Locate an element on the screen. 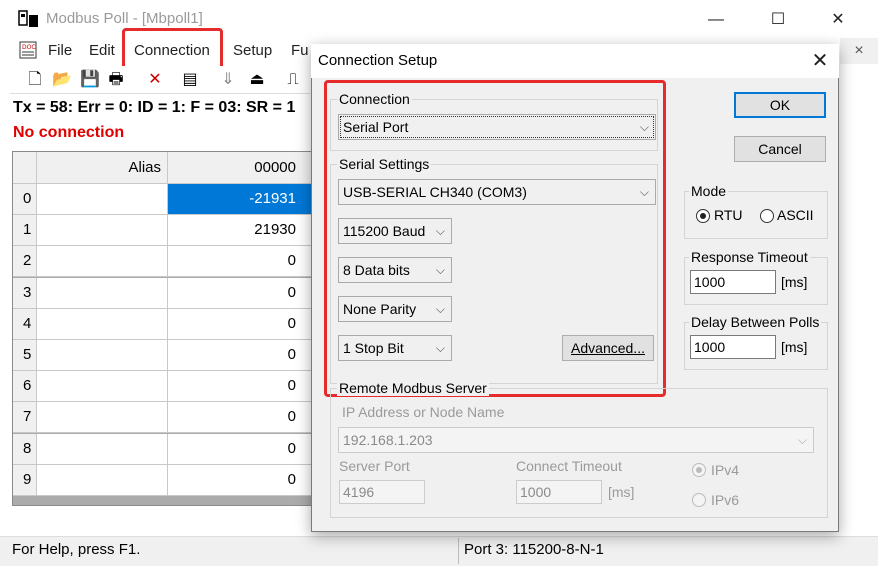 The height and width of the screenshot is (570, 878). ip-label: IP Address or Node Name is located at coordinates (423, 412).